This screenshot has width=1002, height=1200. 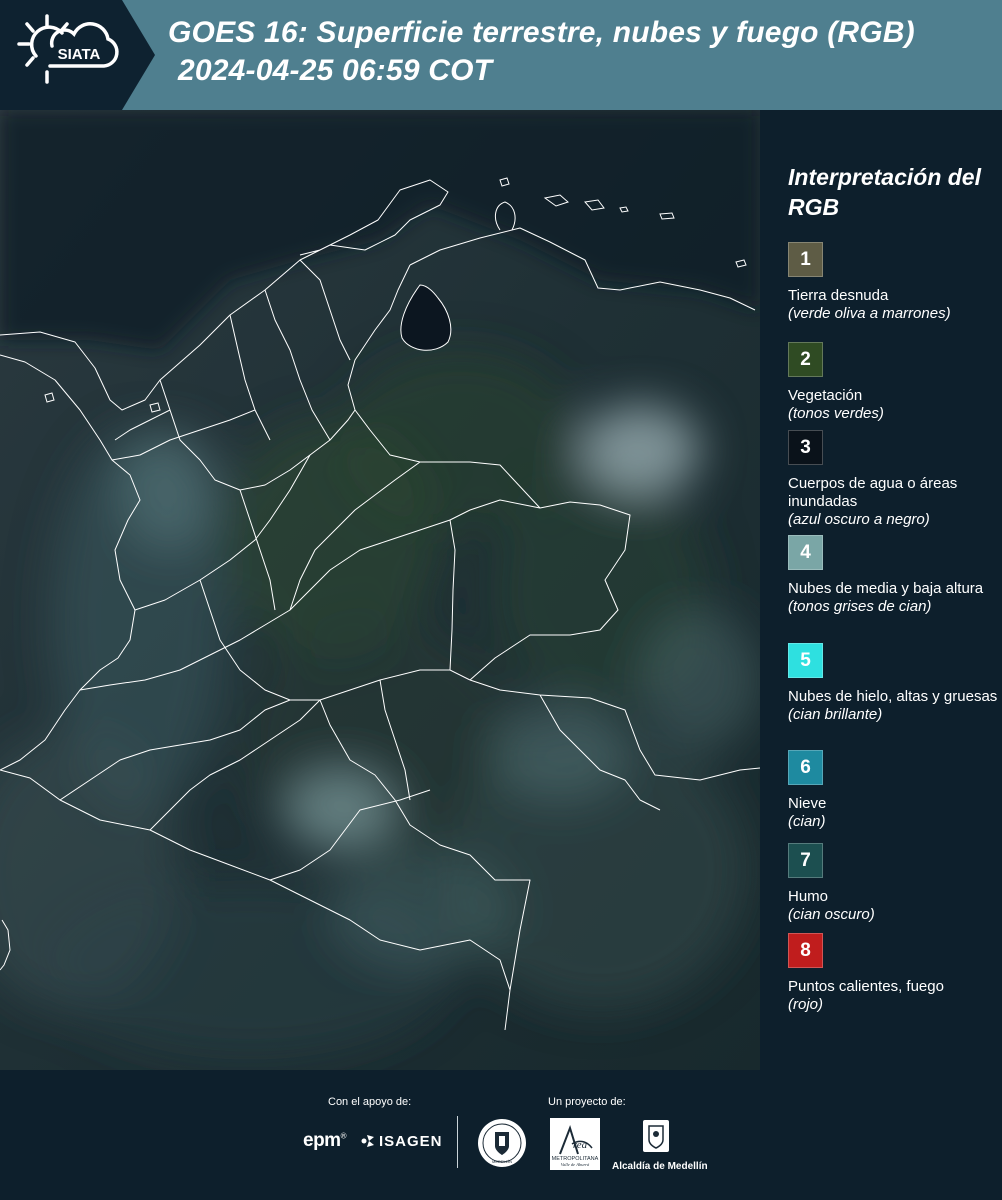 What do you see at coordinates (660, 1166) in the screenshot?
I see `alcaldia-name: Alcaldía de Medellín` at bounding box center [660, 1166].